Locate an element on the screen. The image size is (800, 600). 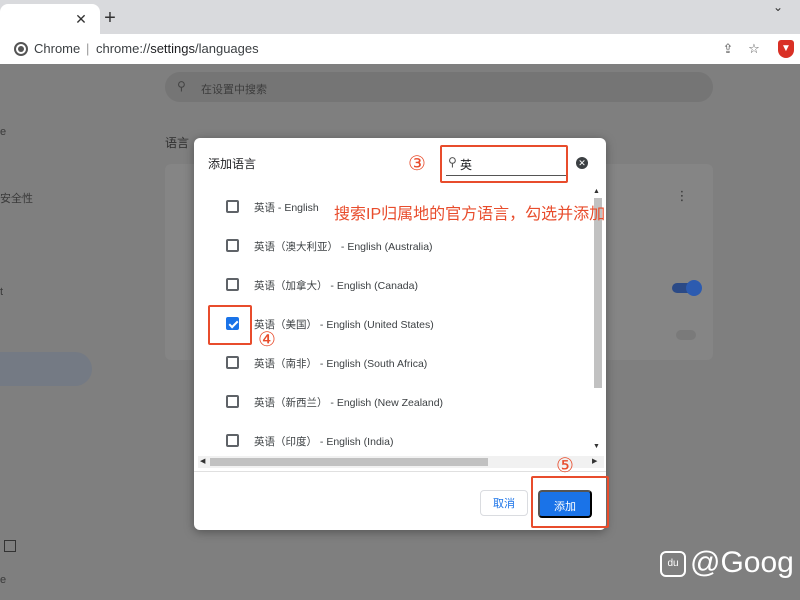
annotation-step-4: ④ is located at coordinates (267, 340).